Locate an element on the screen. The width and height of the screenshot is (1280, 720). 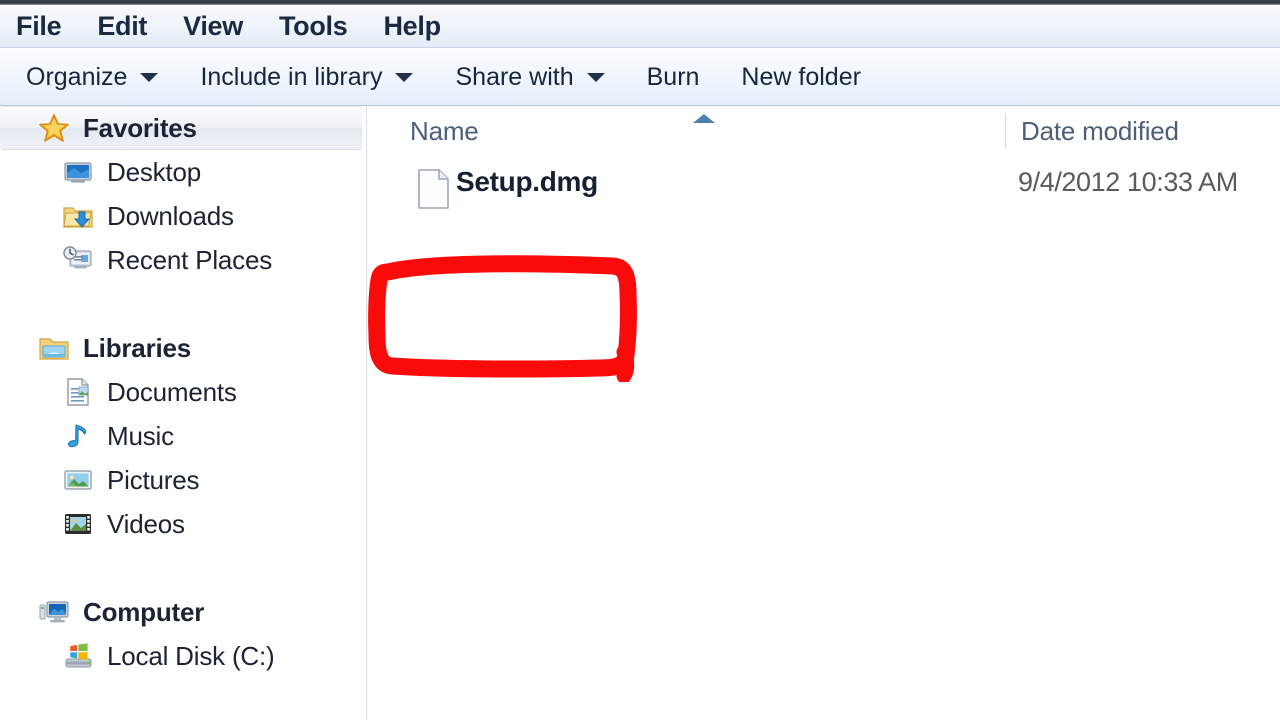
sidebar-item-favorites: Favorites is located at coordinates (181, 128).